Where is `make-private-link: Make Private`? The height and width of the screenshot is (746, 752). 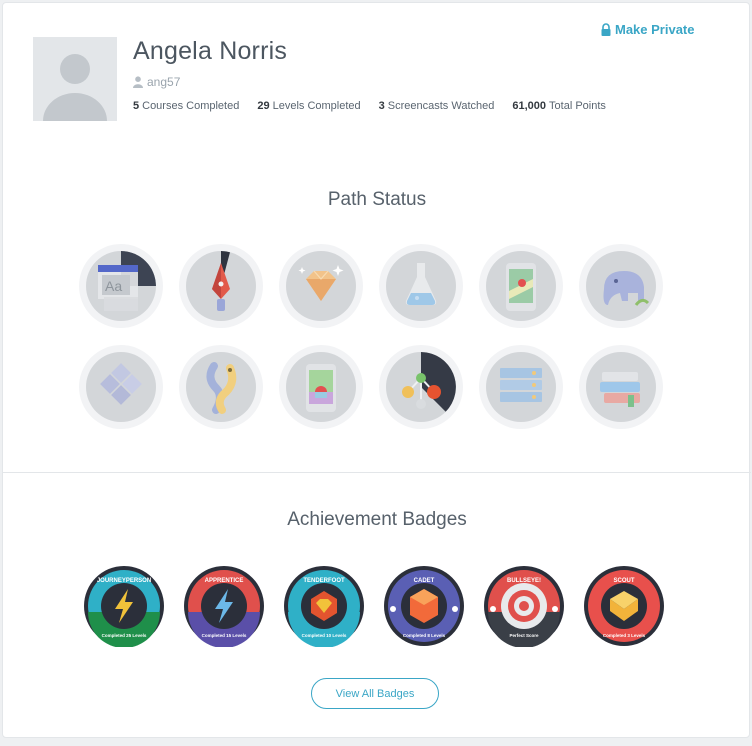 make-private-link: Make Private is located at coordinates (648, 29).